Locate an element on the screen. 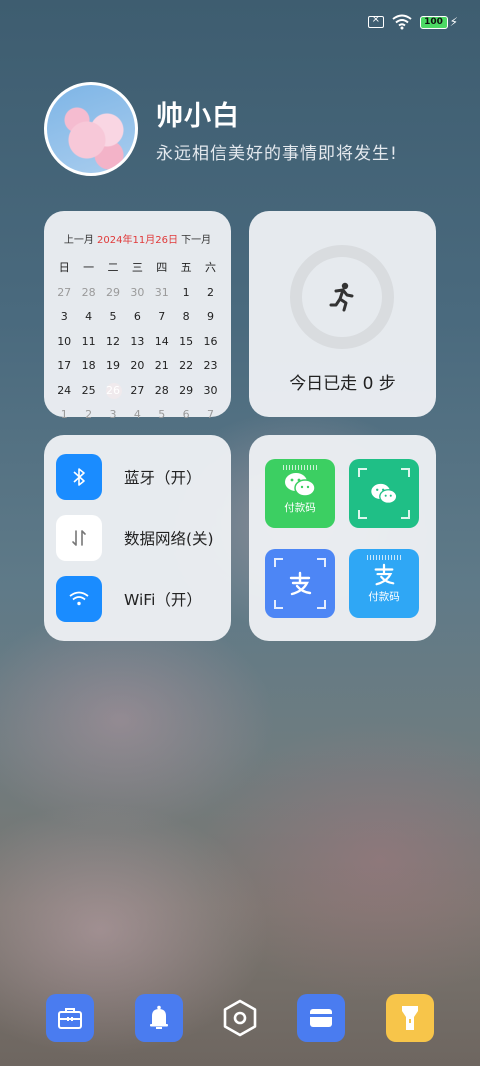 Image resolution: width=480 pixels, height=1066 pixels. steps-widget: 今日已走 0 步 is located at coordinates (342, 314).